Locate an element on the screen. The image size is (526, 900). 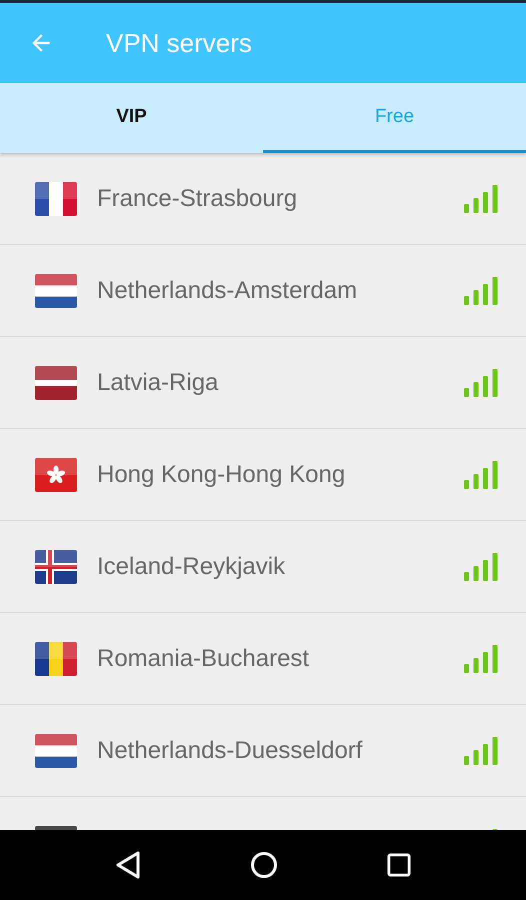
server-name: Iceland-Reykjavik is located at coordinates (191, 566).